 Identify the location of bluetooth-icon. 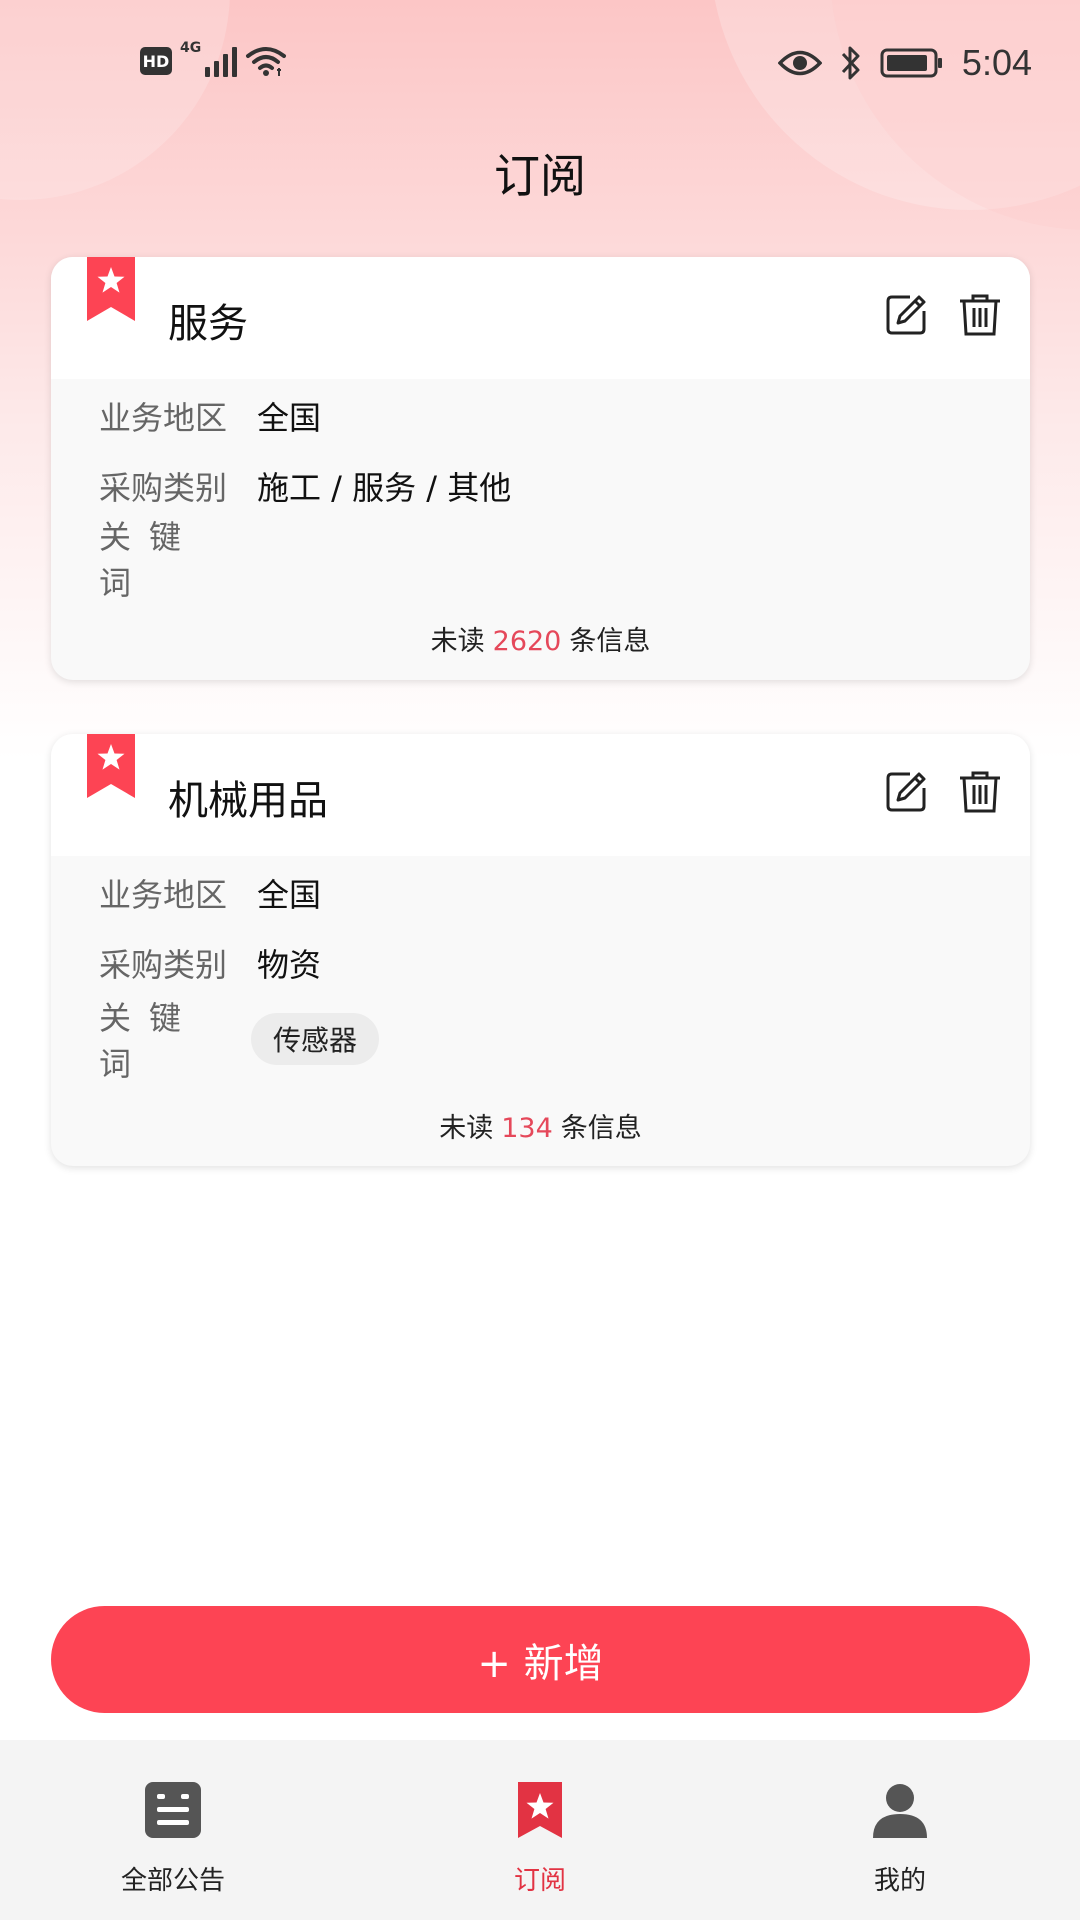
(850, 63).